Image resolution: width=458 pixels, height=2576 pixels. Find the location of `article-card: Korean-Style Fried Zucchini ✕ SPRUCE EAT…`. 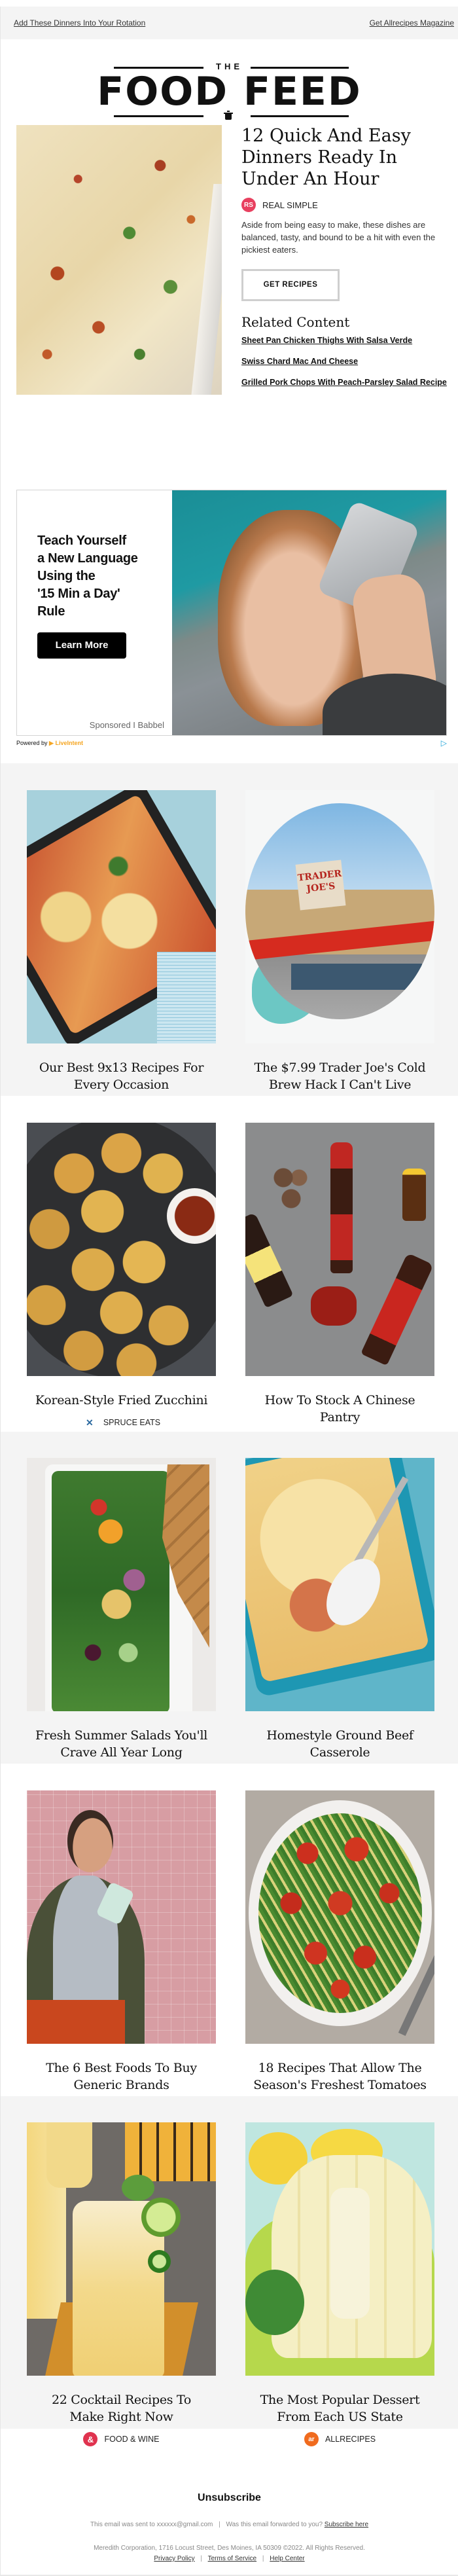

article-card: Korean-Style Fried Zucchini ✕ SPRUCE EAT… is located at coordinates (121, 1276).